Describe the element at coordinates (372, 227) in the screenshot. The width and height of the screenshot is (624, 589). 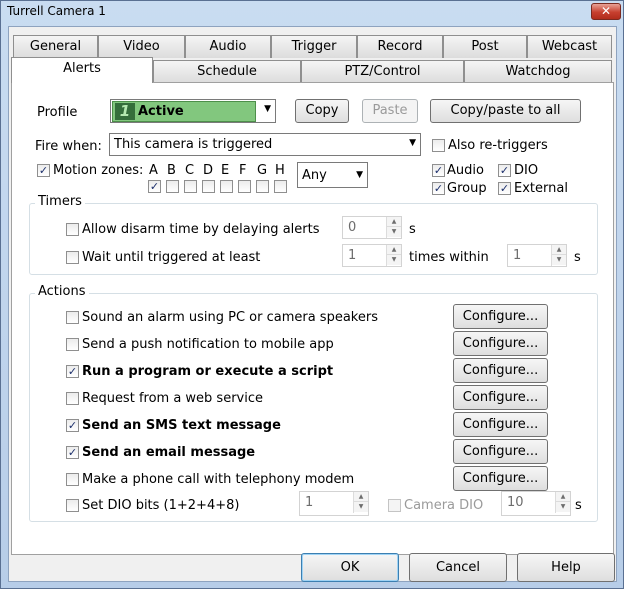
I see `disarm-time-spinner: 0 ▲ ▼` at that location.